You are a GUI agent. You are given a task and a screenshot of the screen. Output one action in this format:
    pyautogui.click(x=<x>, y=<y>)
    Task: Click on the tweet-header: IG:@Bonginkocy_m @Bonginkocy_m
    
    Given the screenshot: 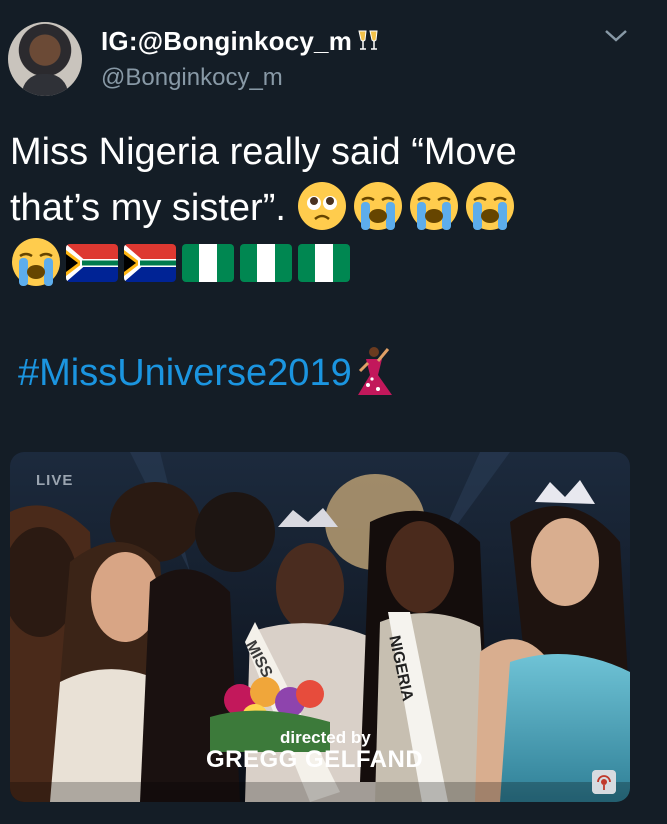 What is the action you would take?
    pyautogui.click(x=333, y=55)
    